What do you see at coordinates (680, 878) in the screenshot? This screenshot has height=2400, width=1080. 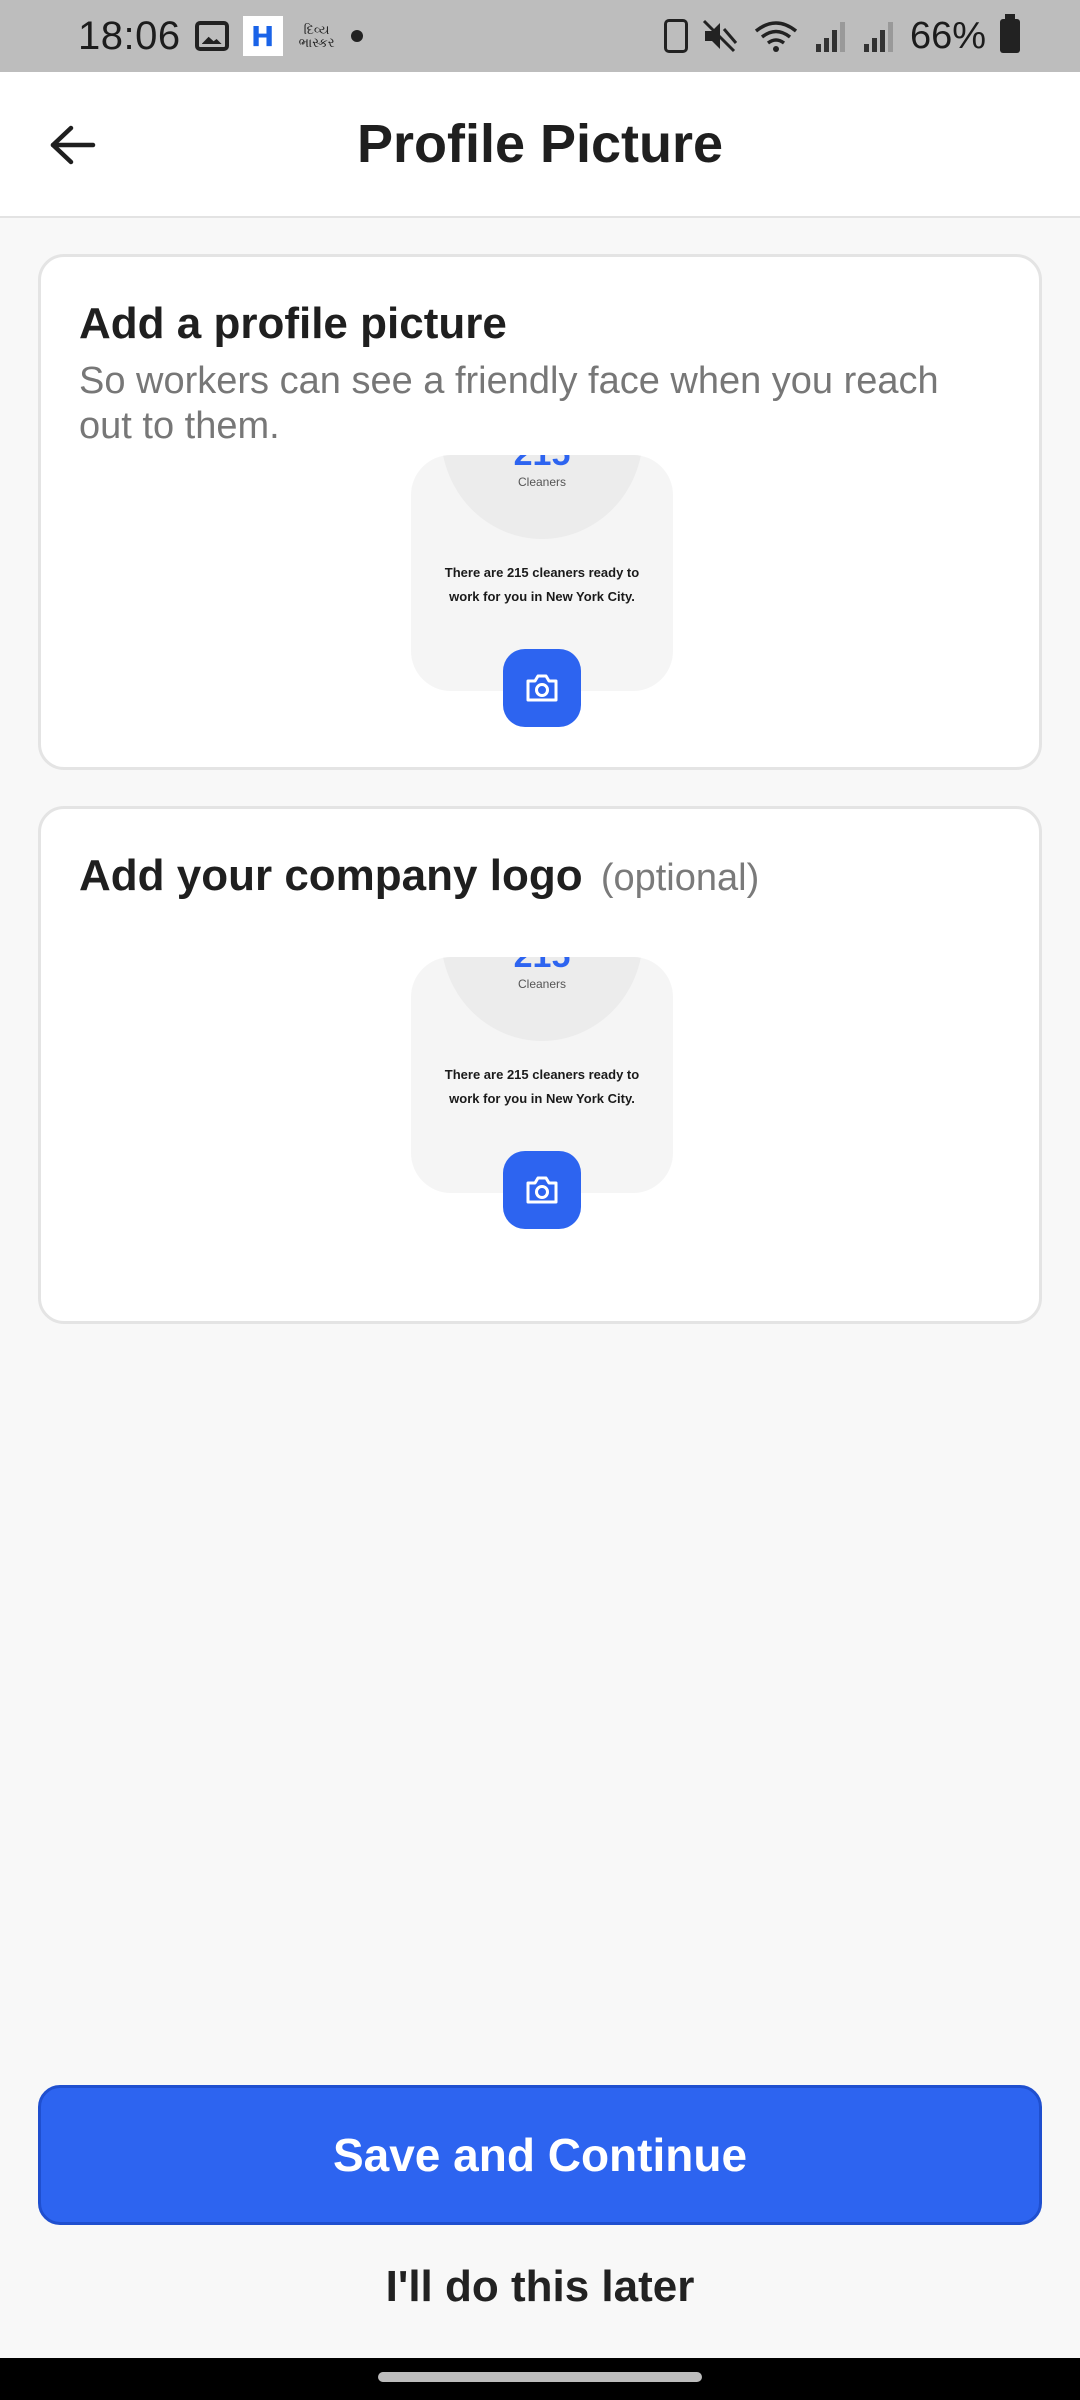 I see `optional-label: (optional)` at bounding box center [680, 878].